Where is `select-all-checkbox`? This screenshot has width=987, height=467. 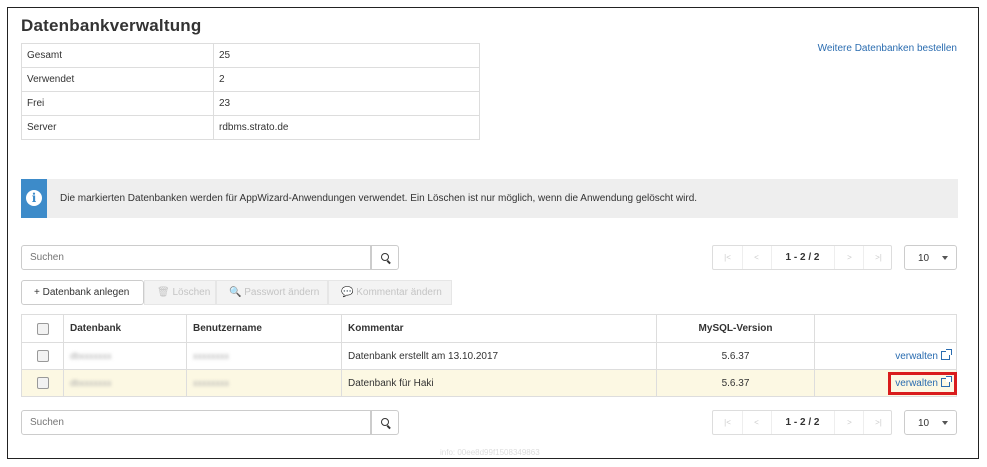
select-all-checkbox is located at coordinates (42, 328).